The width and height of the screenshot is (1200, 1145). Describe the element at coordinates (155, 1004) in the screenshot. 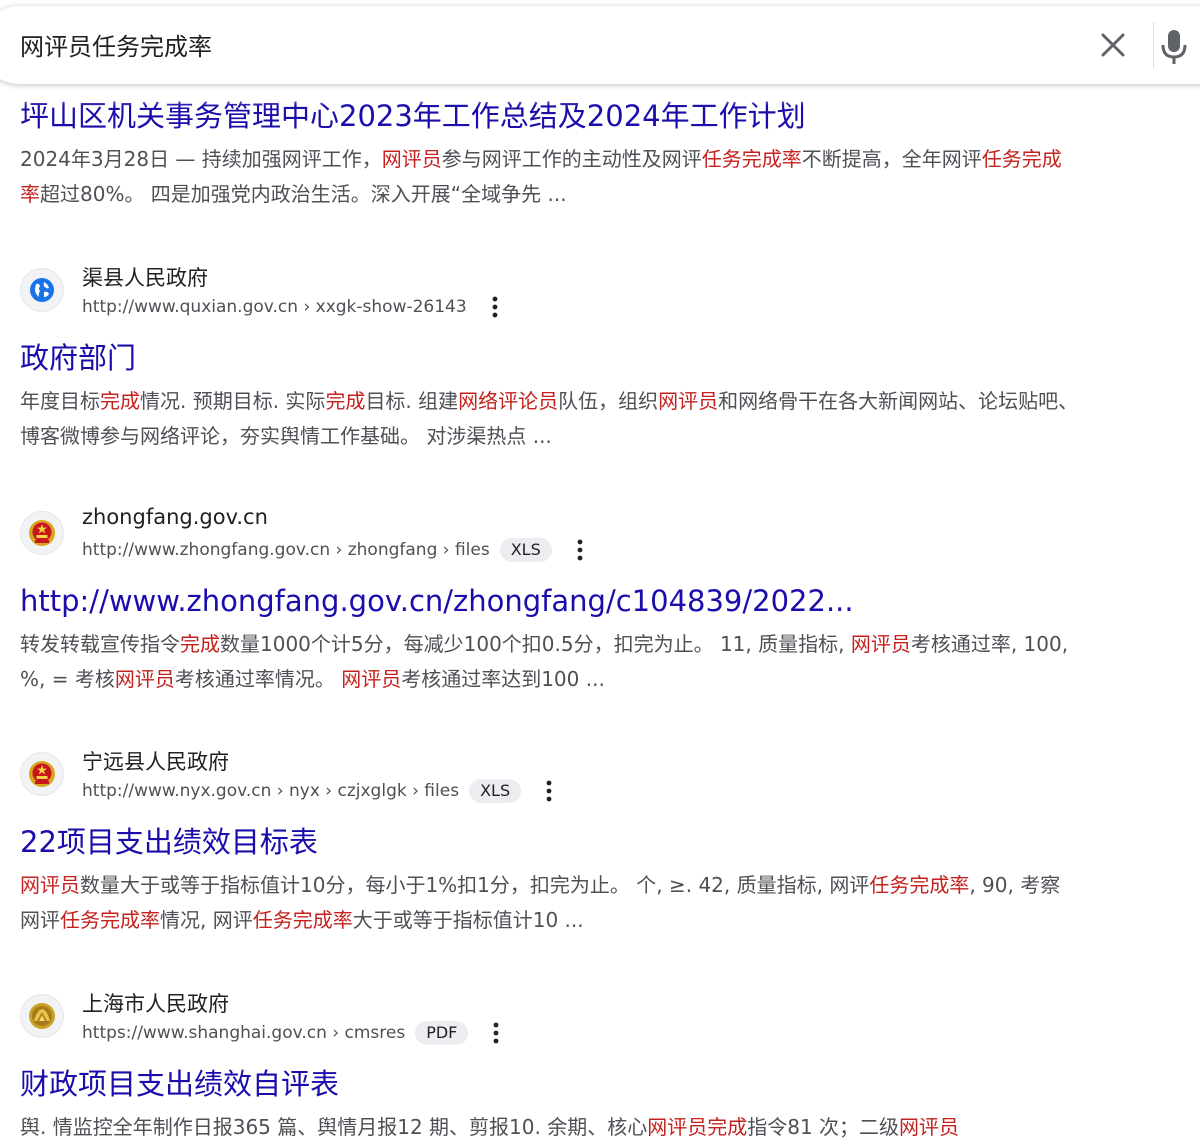

I see `site-name: 上海市人民政府` at that location.